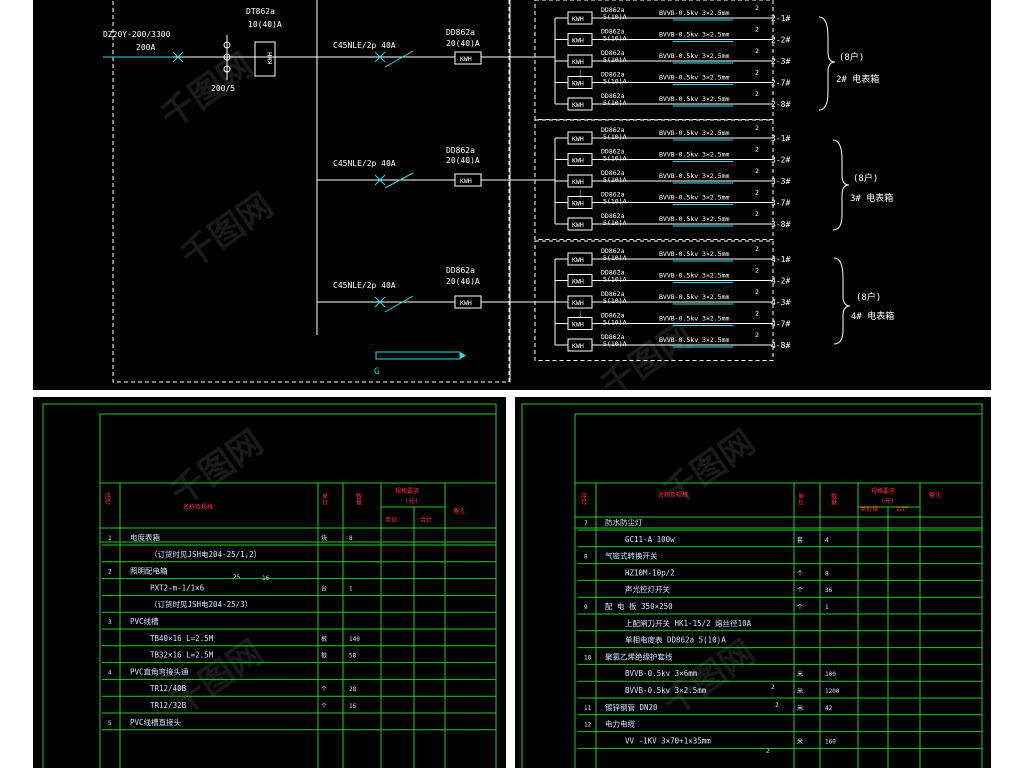 This screenshot has height=768, width=1024. Describe the element at coordinates (800, 540) in the screenshot. I see `cell-unit: 套` at that location.